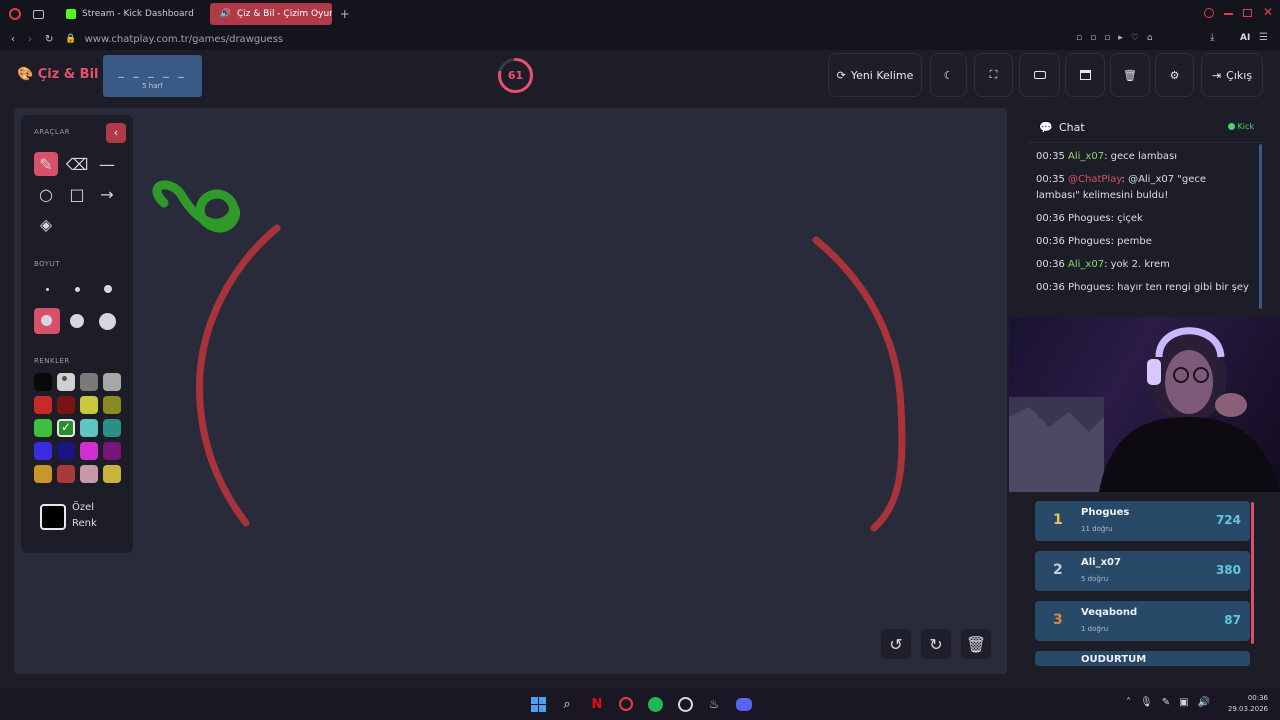  Describe the element at coordinates (15, 14) in the screenshot. I see `opera-logo-icon` at that location.